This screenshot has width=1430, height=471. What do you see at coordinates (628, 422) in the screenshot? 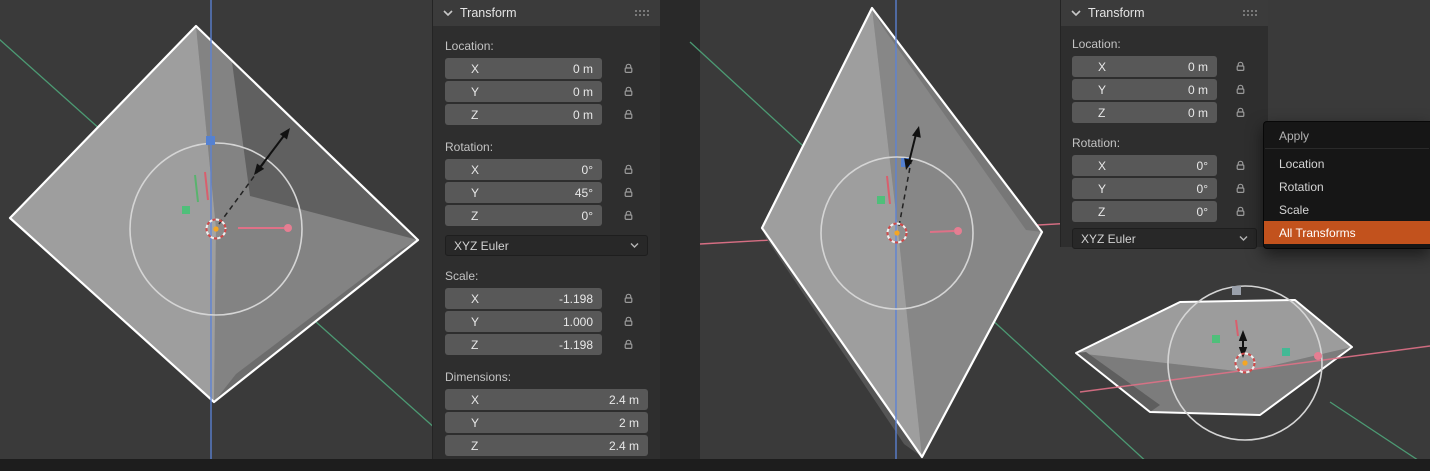
I see `field-value: 2 m` at bounding box center [628, 422].